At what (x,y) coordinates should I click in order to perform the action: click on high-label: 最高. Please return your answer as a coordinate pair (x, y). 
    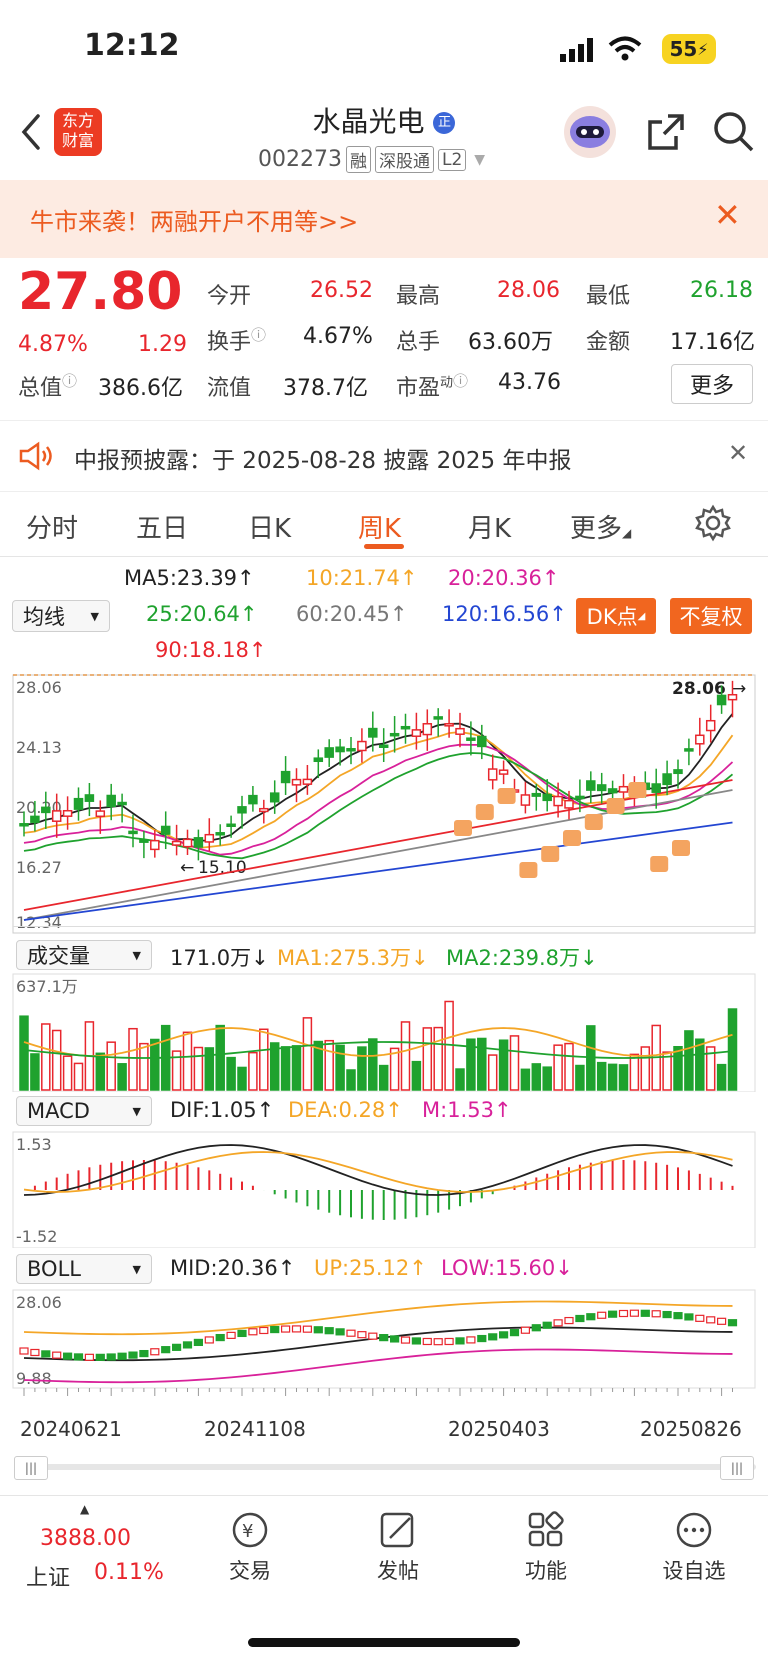
    Looking at the image, I should click on (418, 296).